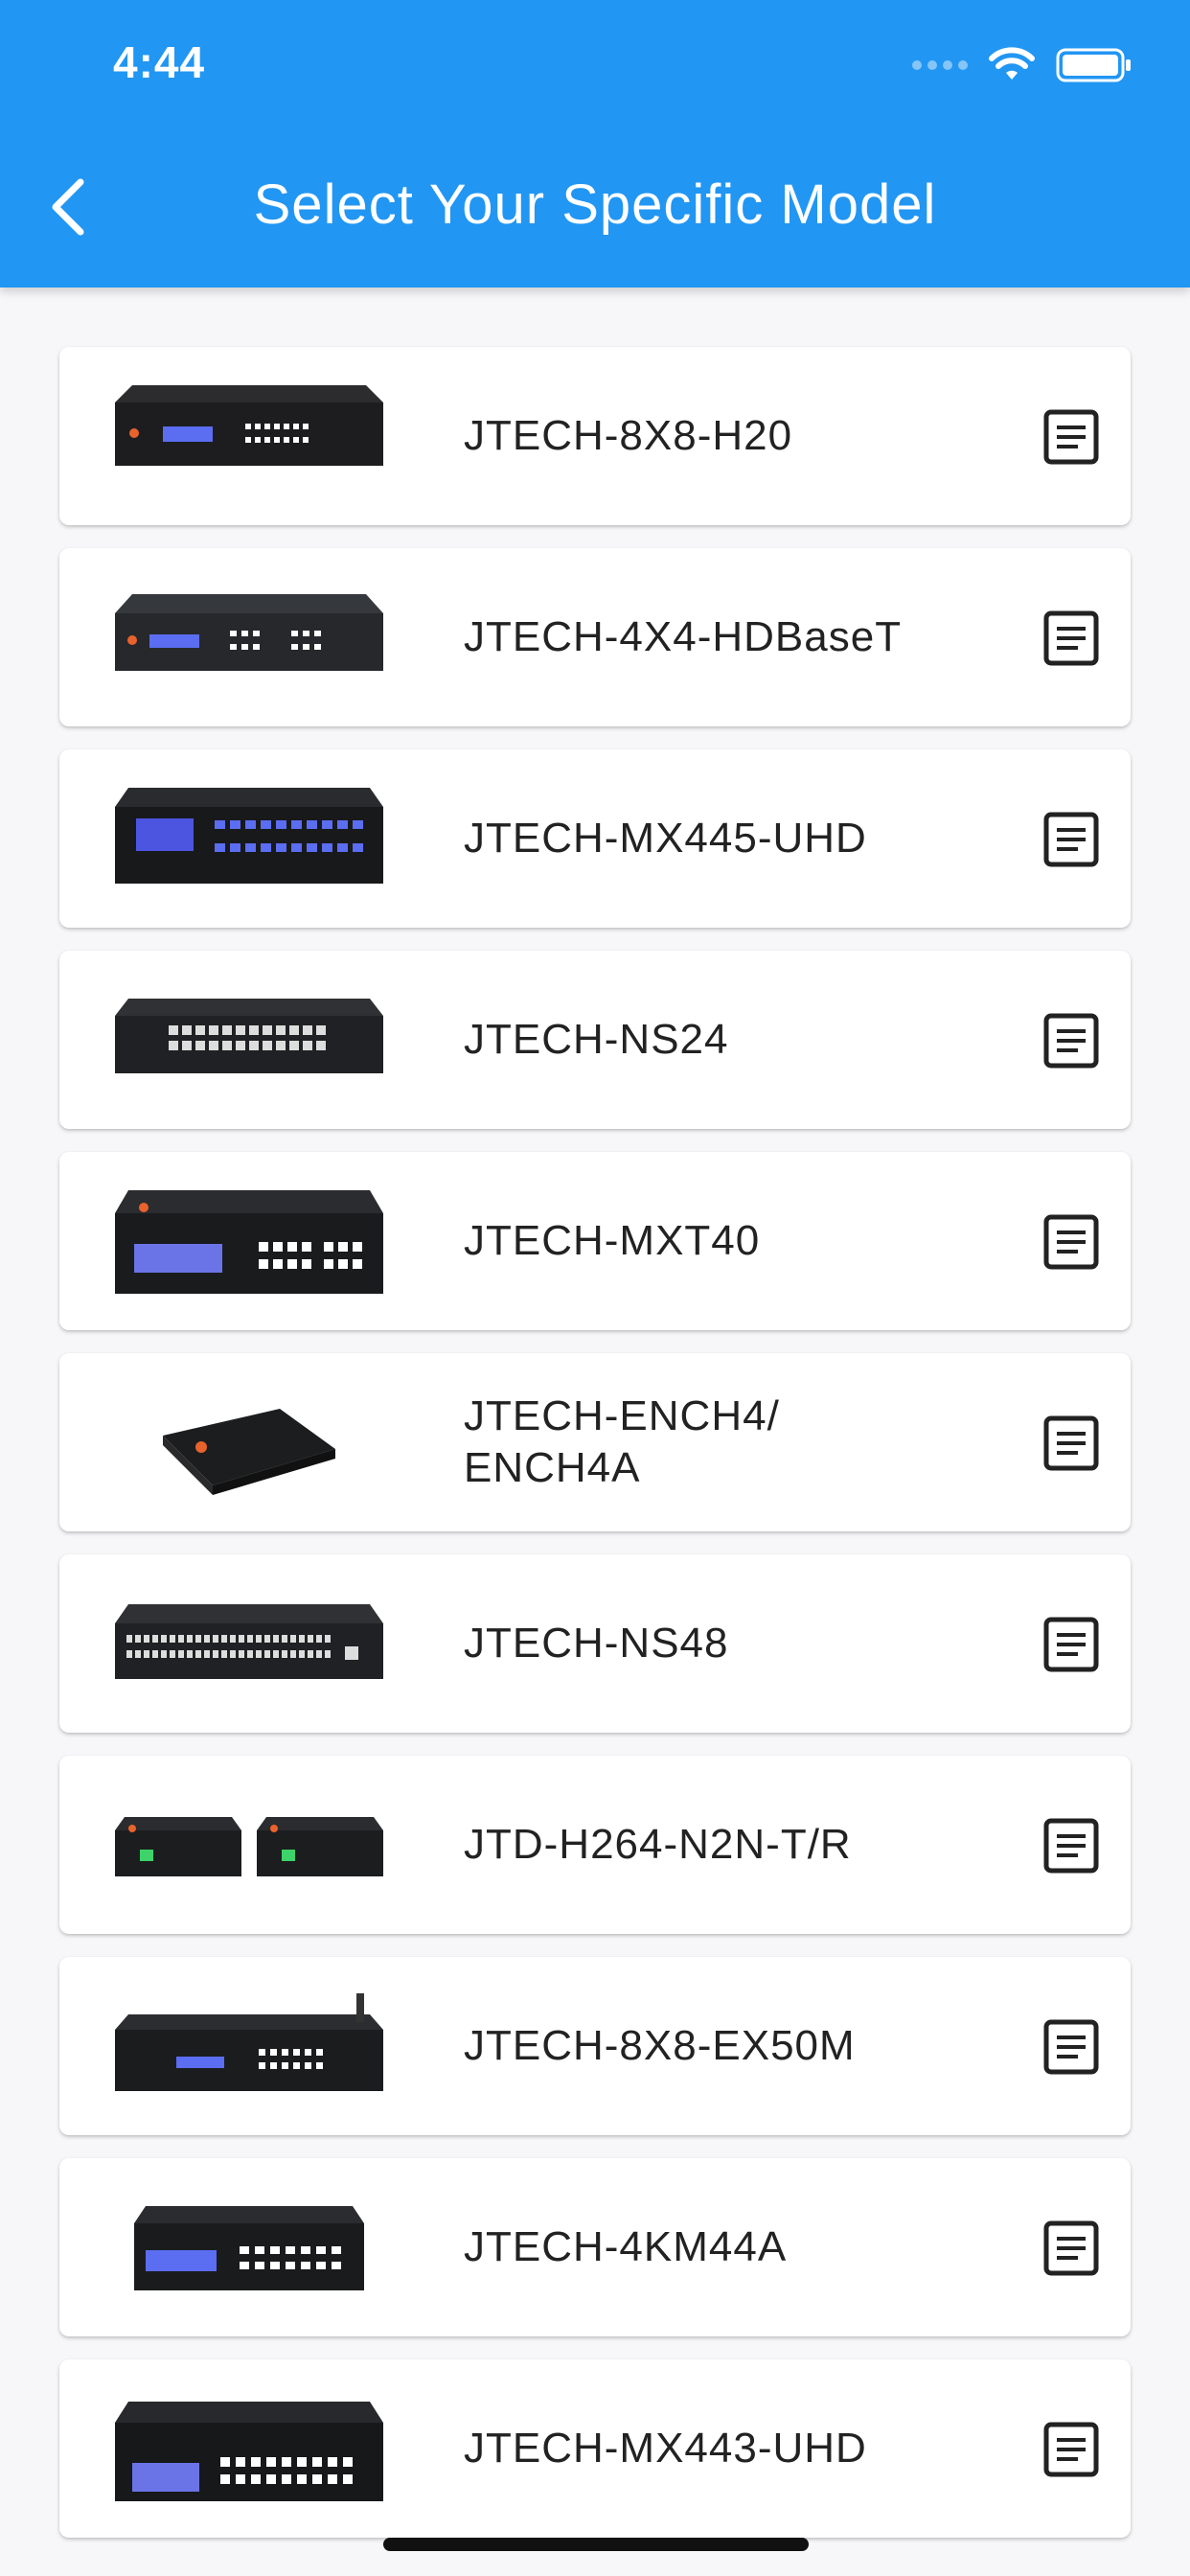 Image resolution: width=1190 pixels, height=2576 pixels. Describe the element at coordinates (629, 435) in the screenshot. I see `model-name: JTECH-8X8-H20` at that location.